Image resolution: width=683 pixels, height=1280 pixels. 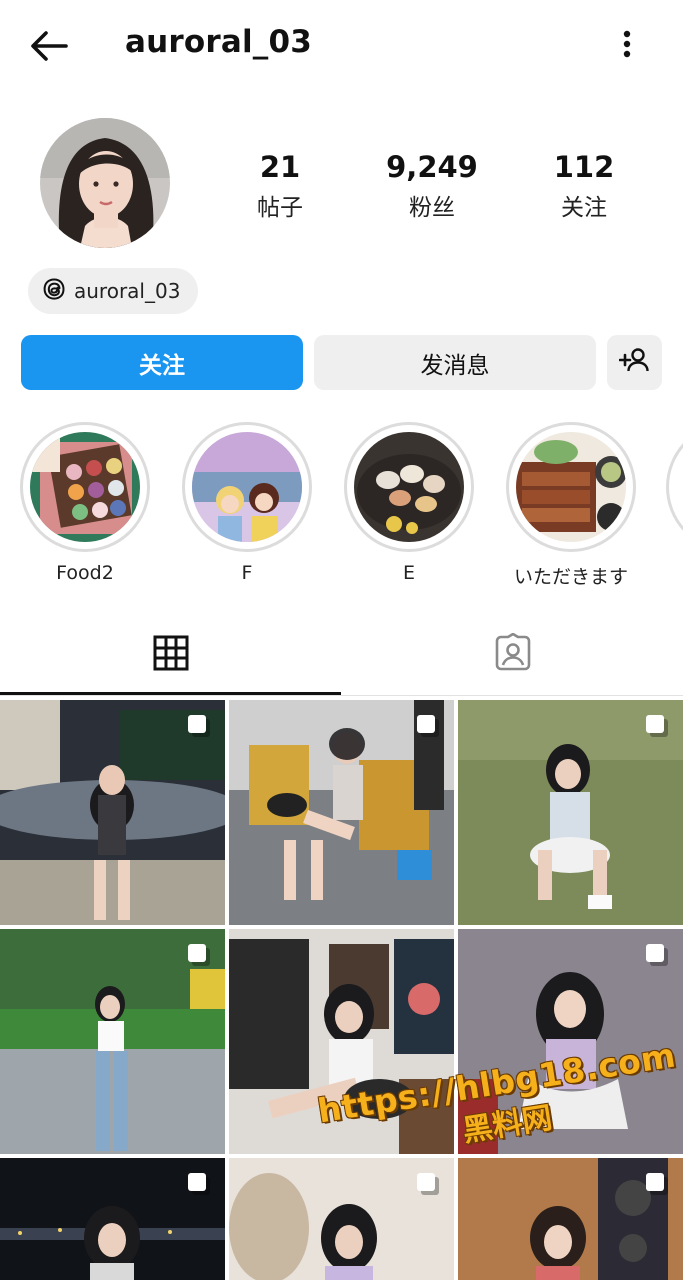 I want to click on stat-posts: 21 帖子, so click(x=280, y=186).